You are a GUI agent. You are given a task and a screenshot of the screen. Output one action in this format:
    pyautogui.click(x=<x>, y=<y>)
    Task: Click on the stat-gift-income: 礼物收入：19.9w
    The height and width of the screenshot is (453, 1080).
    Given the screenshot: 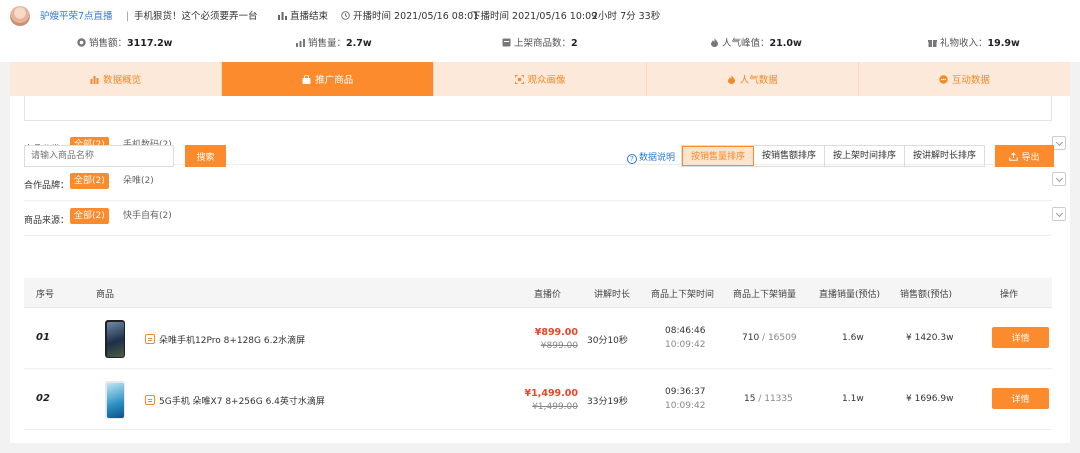 What is the action you would take?
    pyautogui.click(x=974, y=44)
    